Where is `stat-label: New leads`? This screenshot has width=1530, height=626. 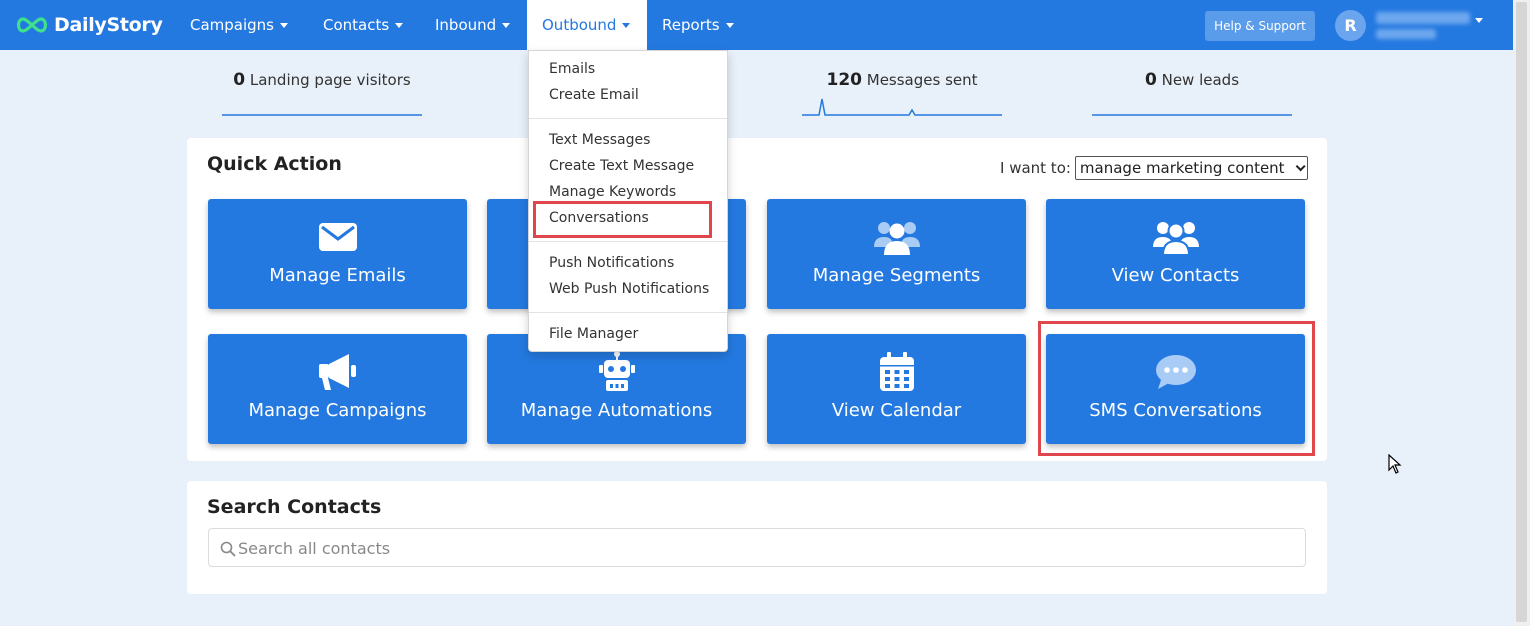
stat-label: New leads is located at coordinates (1198, 80).